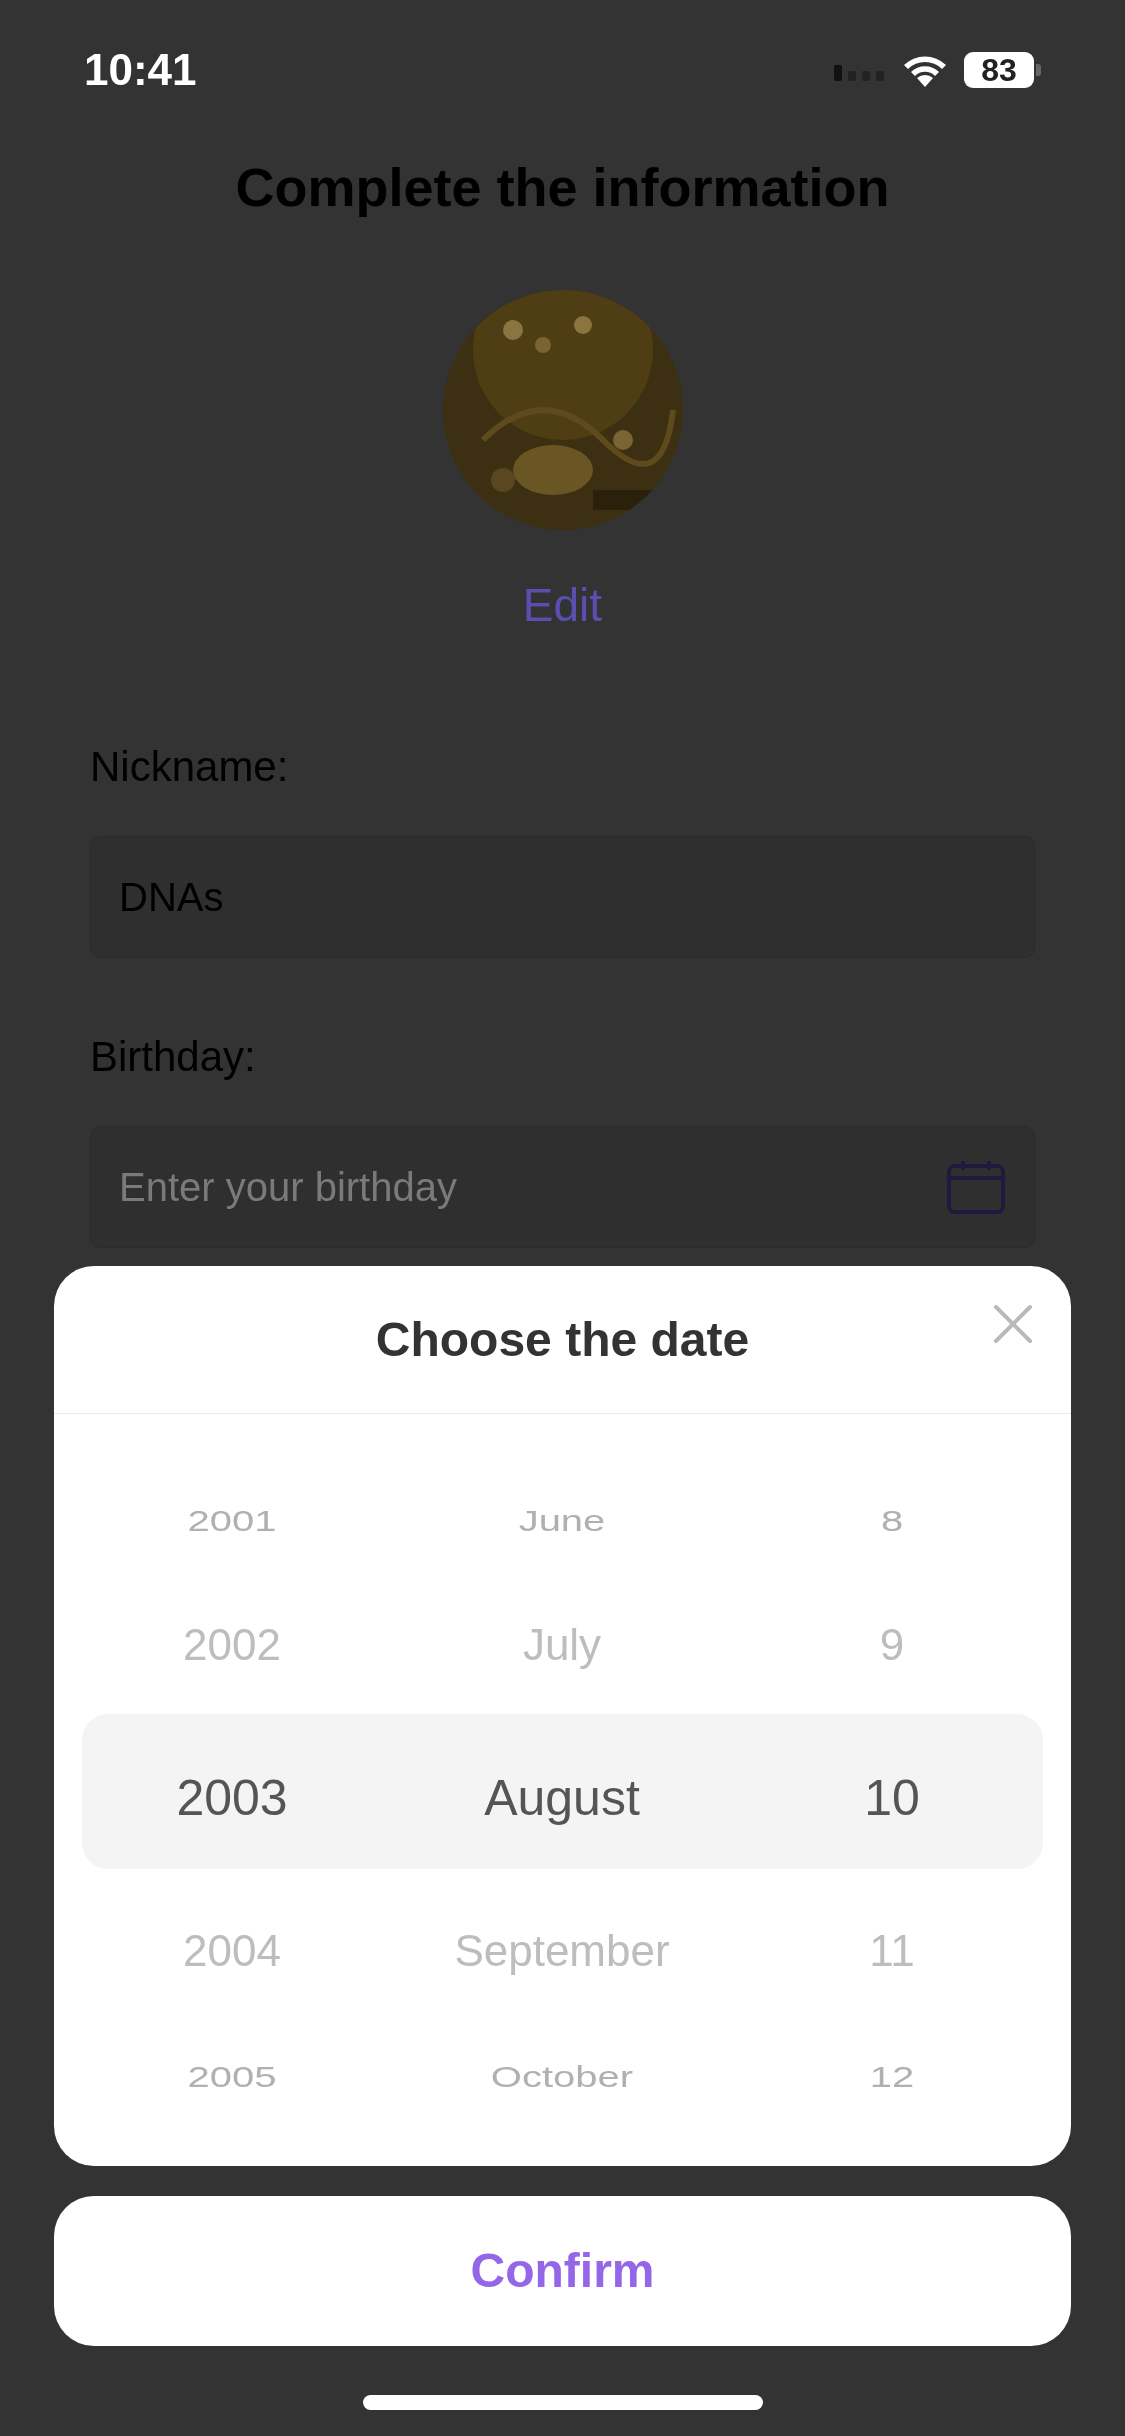 The height and width of the screenshot is (2436, 1125). I want to click on date-field: Enter your birthday, so click(562, 1187).